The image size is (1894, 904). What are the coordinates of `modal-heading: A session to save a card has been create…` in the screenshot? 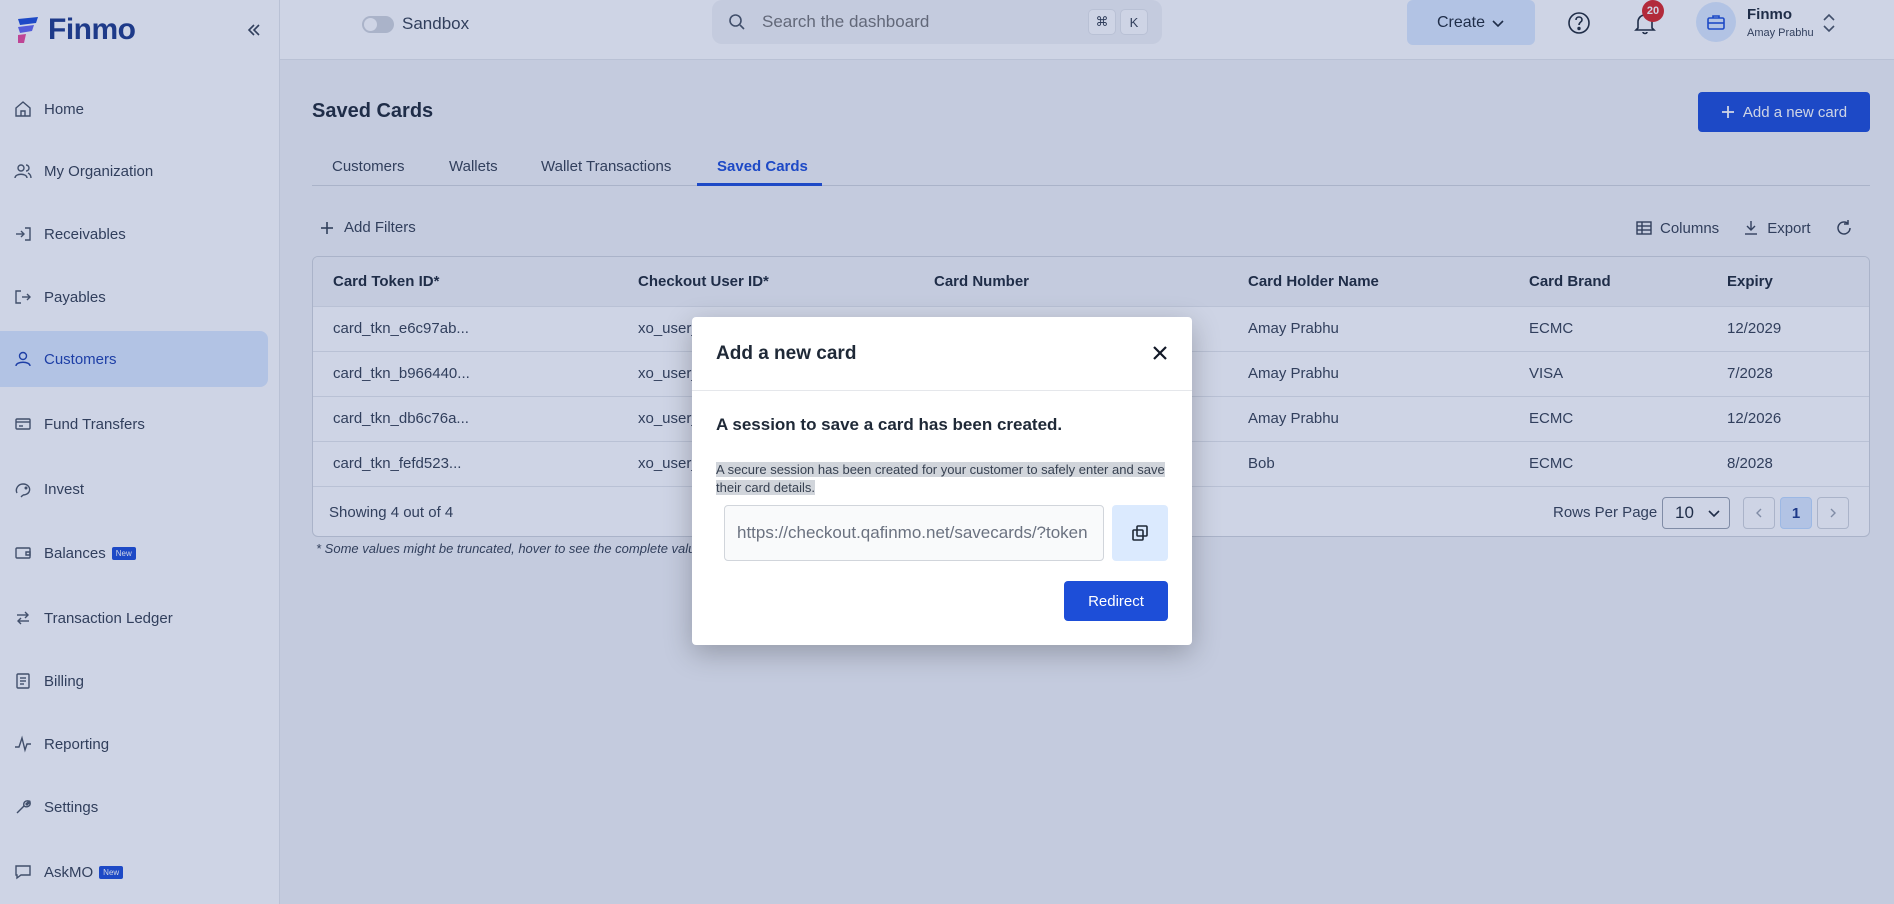 It's located at (889, 424).